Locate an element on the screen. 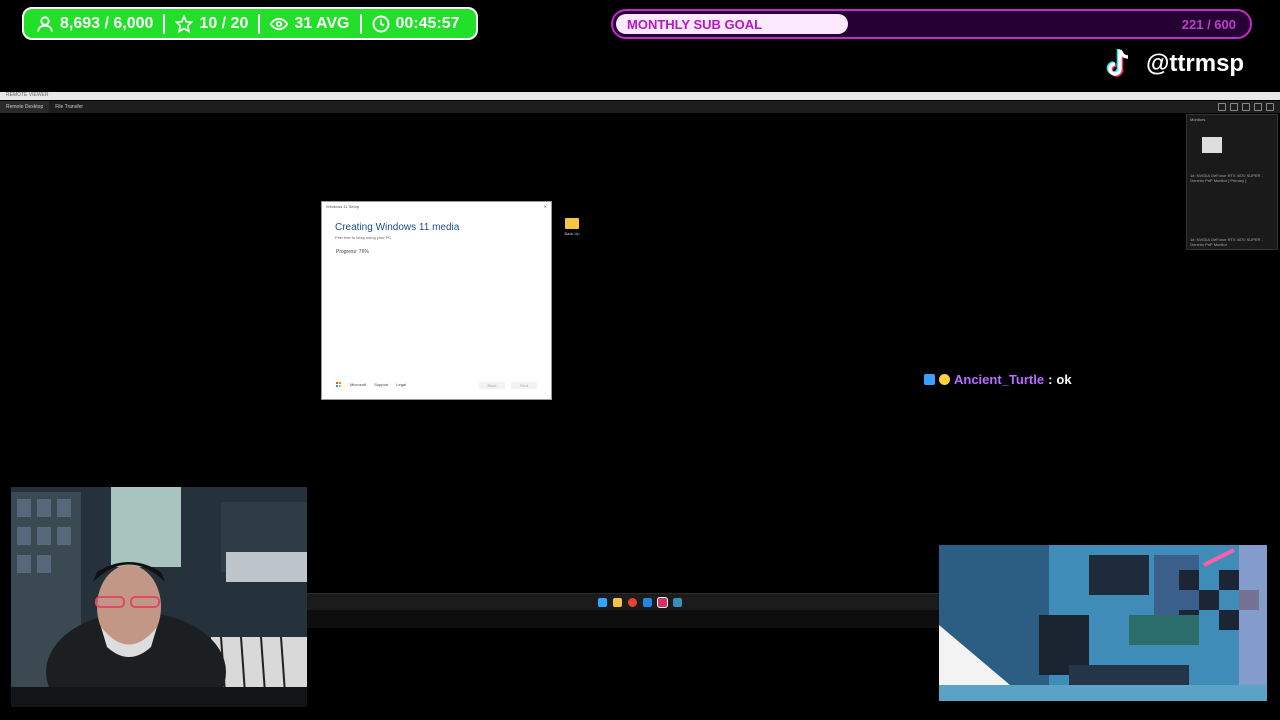  tab-file-transfer: File Transfer is located at coordinates (69, 107).